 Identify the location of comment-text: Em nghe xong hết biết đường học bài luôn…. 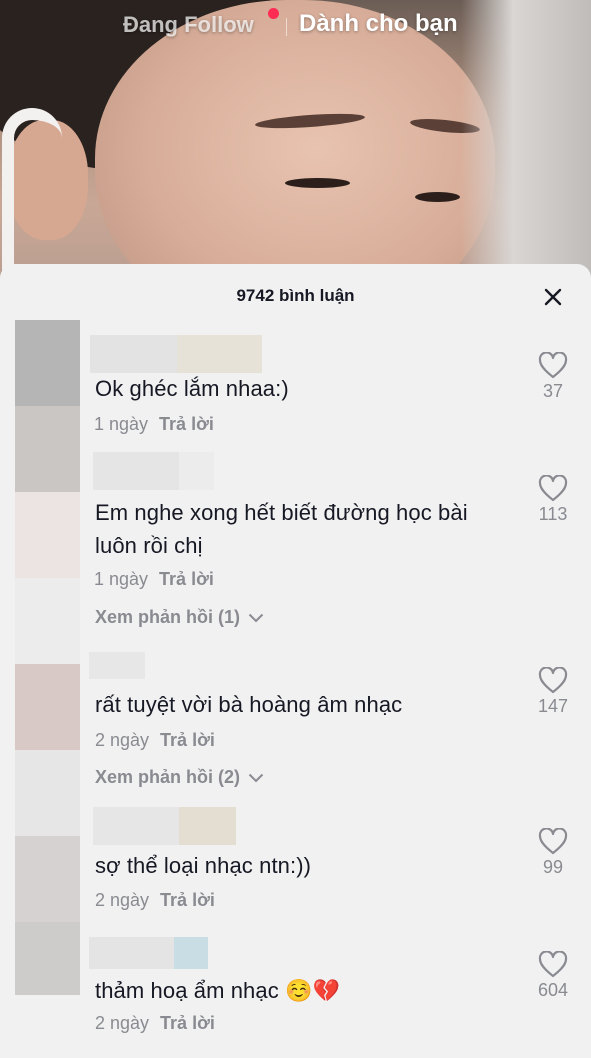
(281, 529).